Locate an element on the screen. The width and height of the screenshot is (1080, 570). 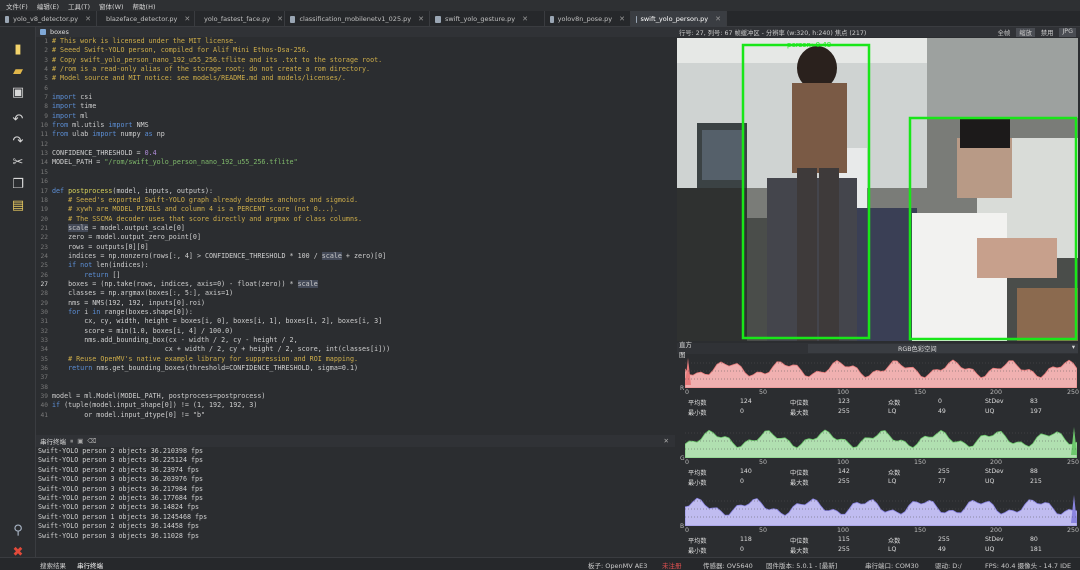
stats-cell: 88 is located at coordinates (1034, 471).